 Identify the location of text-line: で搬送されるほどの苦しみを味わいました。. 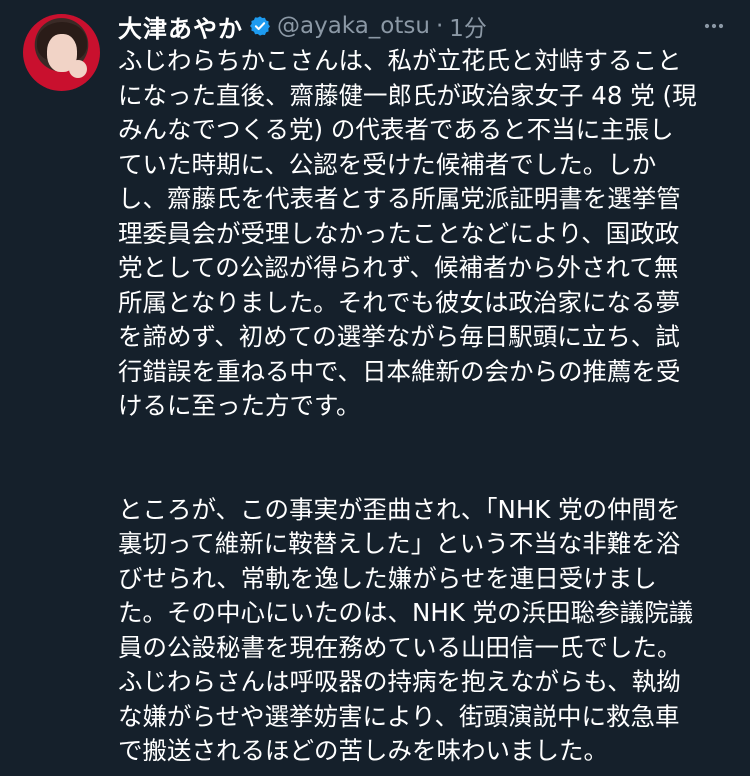
(363, 750).